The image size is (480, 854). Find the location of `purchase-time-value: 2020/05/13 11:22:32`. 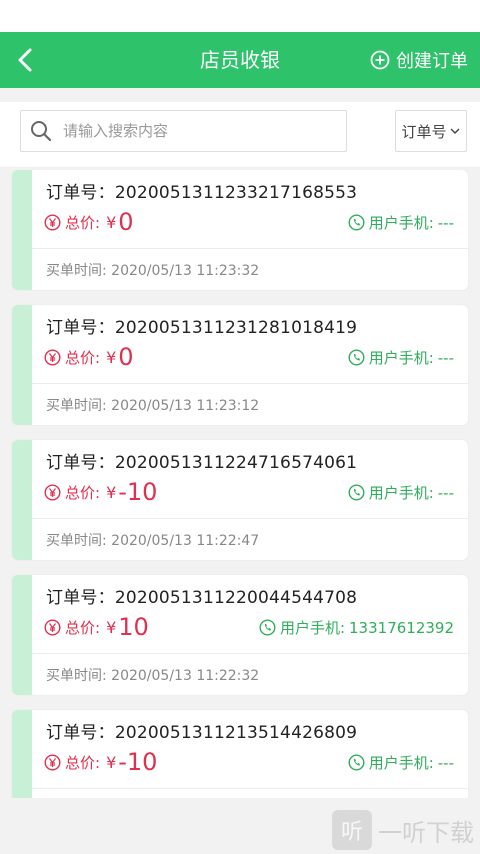

purchase-time-value: 2020/05/13 11:22:32 is located at coordinates (185, 676).